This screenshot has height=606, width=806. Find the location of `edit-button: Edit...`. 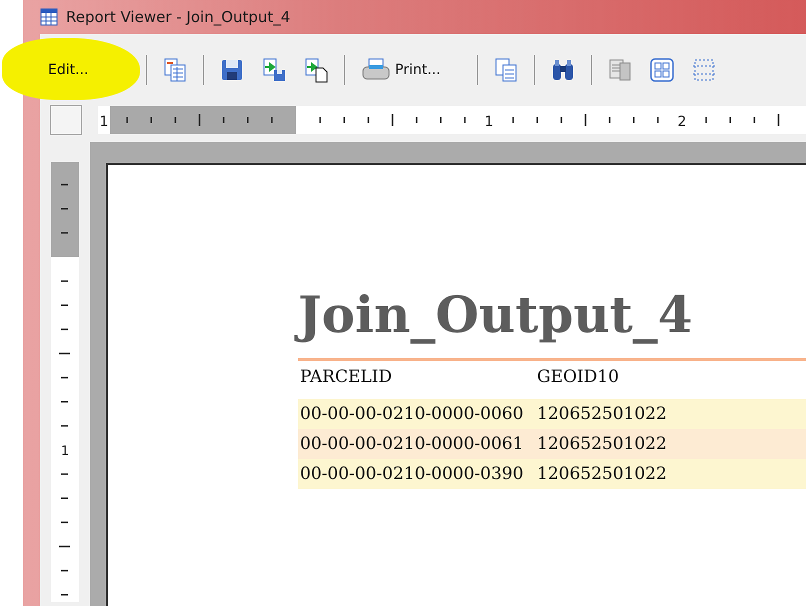

edit-button: Edit... is located at coordinates (89, 70).